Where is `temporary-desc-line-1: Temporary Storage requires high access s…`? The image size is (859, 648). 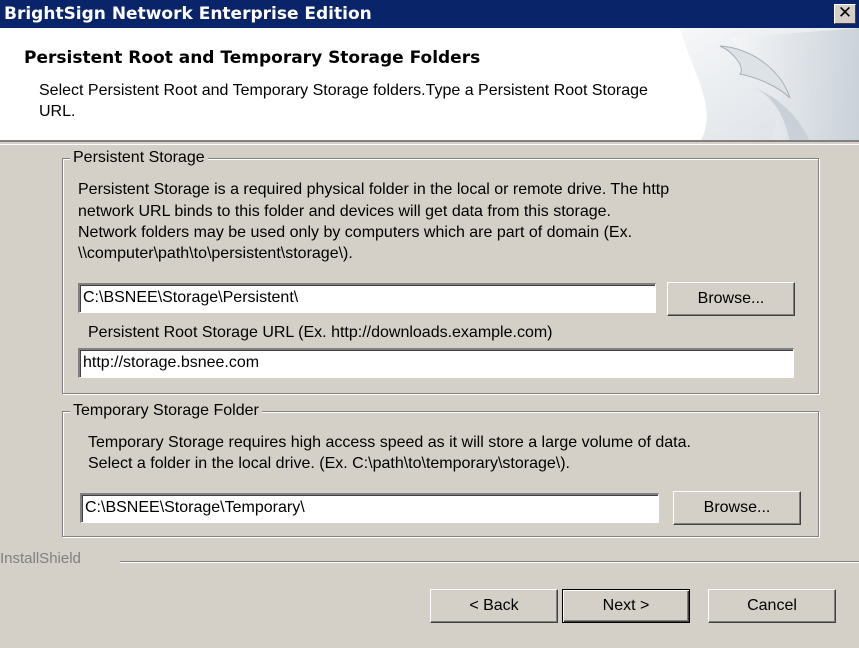 temporary-desc-line-1: Temporary Storage requires high access s… is located at coordinates (389, 442).